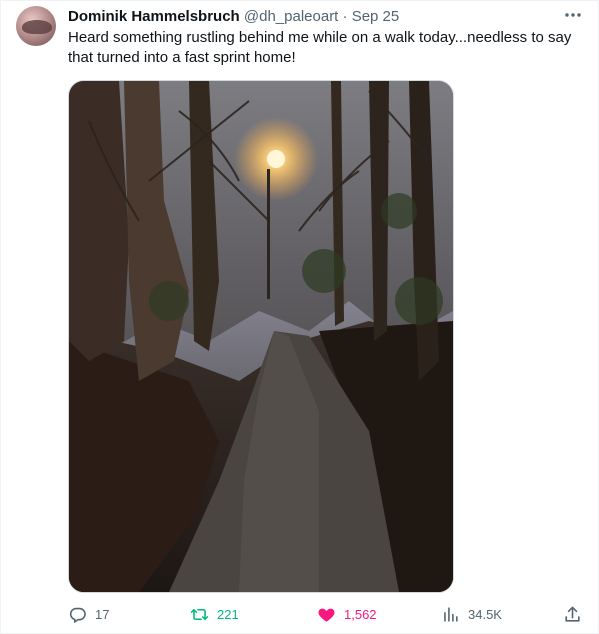 The height and width of the screenshot is (634, 599). I want to click on views-count: 34.5K, so click(485, 614).